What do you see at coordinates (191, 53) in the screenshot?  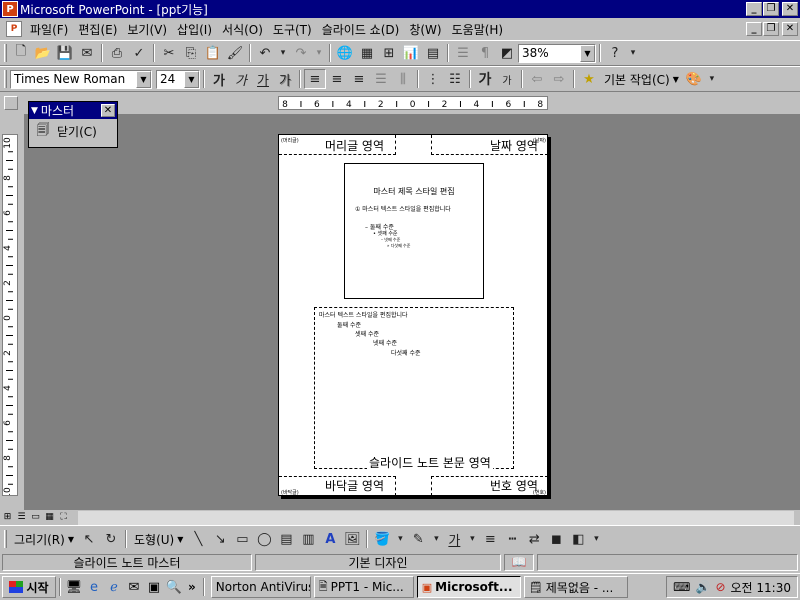 I see `copy-icon: ⎘` at bounding box center [191, 53].